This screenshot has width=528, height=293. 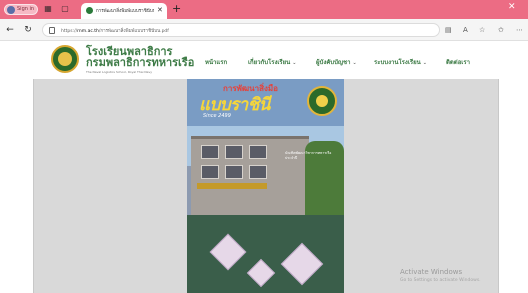 I want to click on workspaces-icon: ▦, so click(x=48, y=9).